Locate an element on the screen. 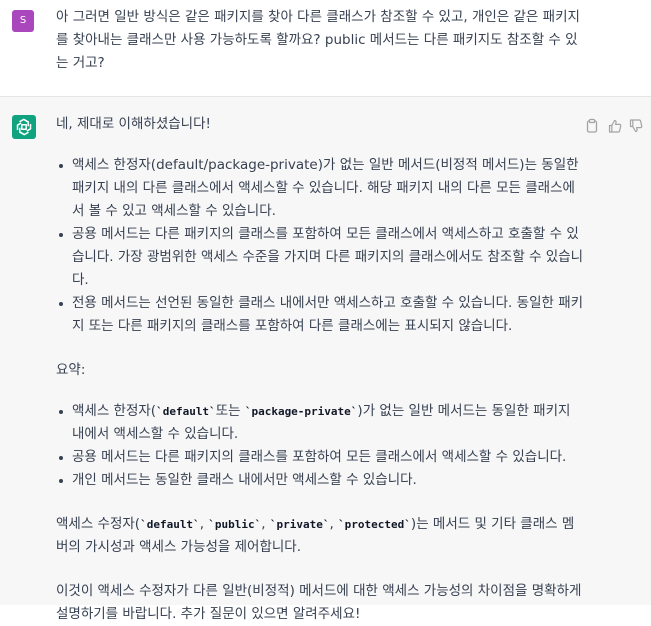  inline-code: `package-private` is located at coordinates (301, 411).